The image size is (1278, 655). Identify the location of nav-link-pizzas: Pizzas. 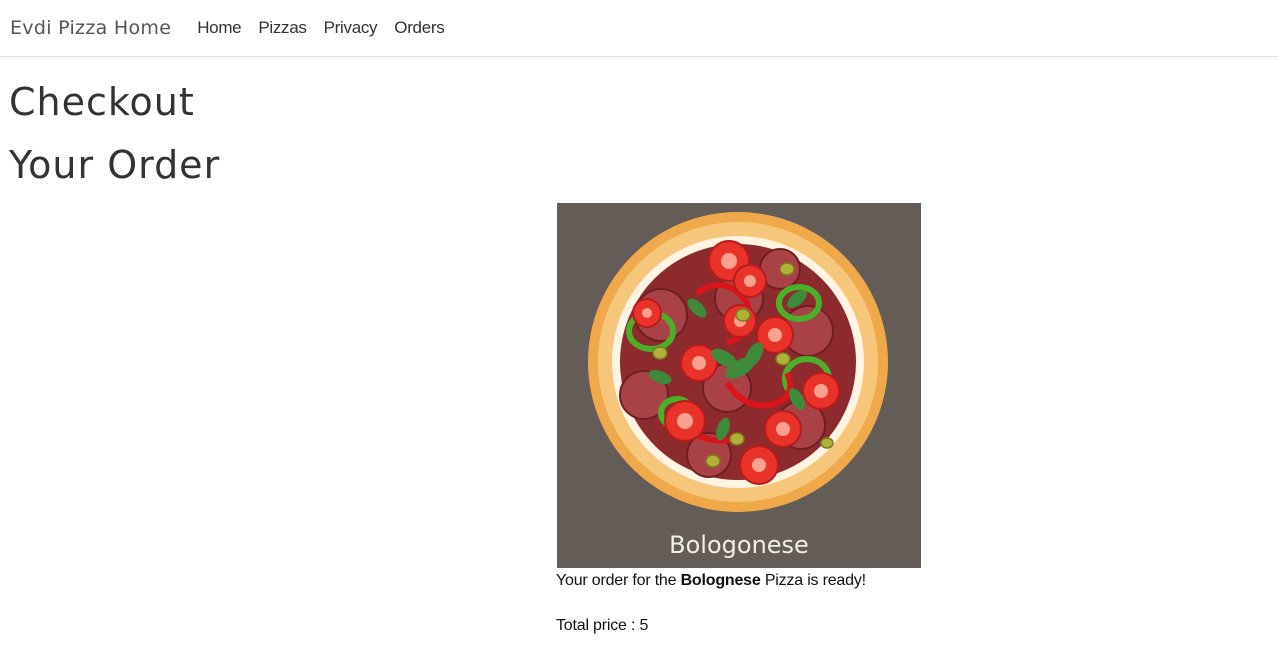
(282, 28).